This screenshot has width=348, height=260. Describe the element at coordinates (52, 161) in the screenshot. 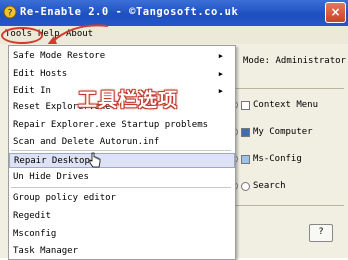

I see `menu-item-label: Repair Desktop` at that location.